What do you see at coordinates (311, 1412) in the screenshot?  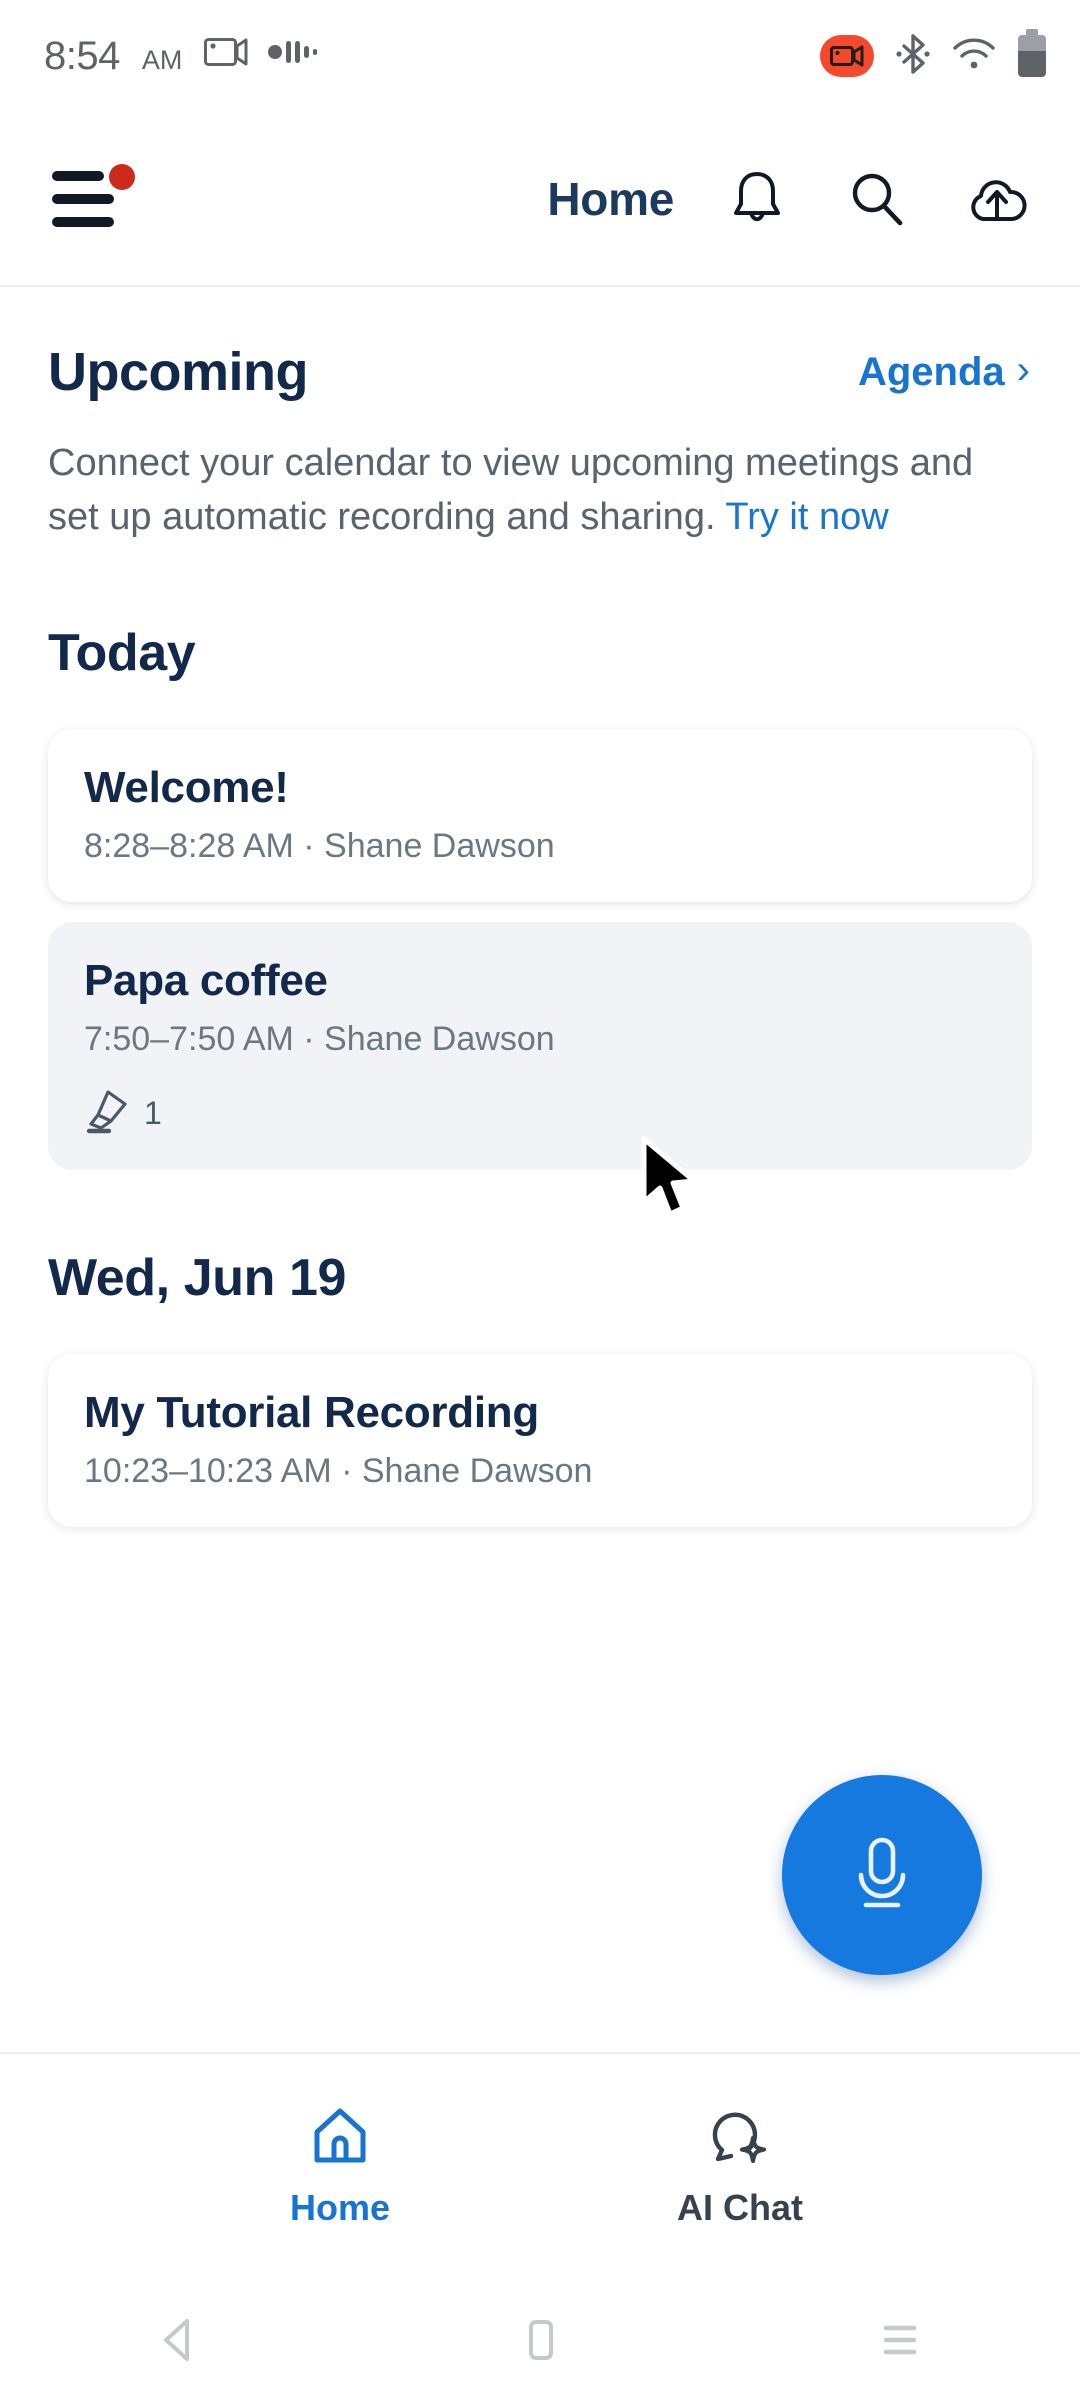 I see `meeting-title: My Tutorial Recording` at bounding box center [311, 1412].